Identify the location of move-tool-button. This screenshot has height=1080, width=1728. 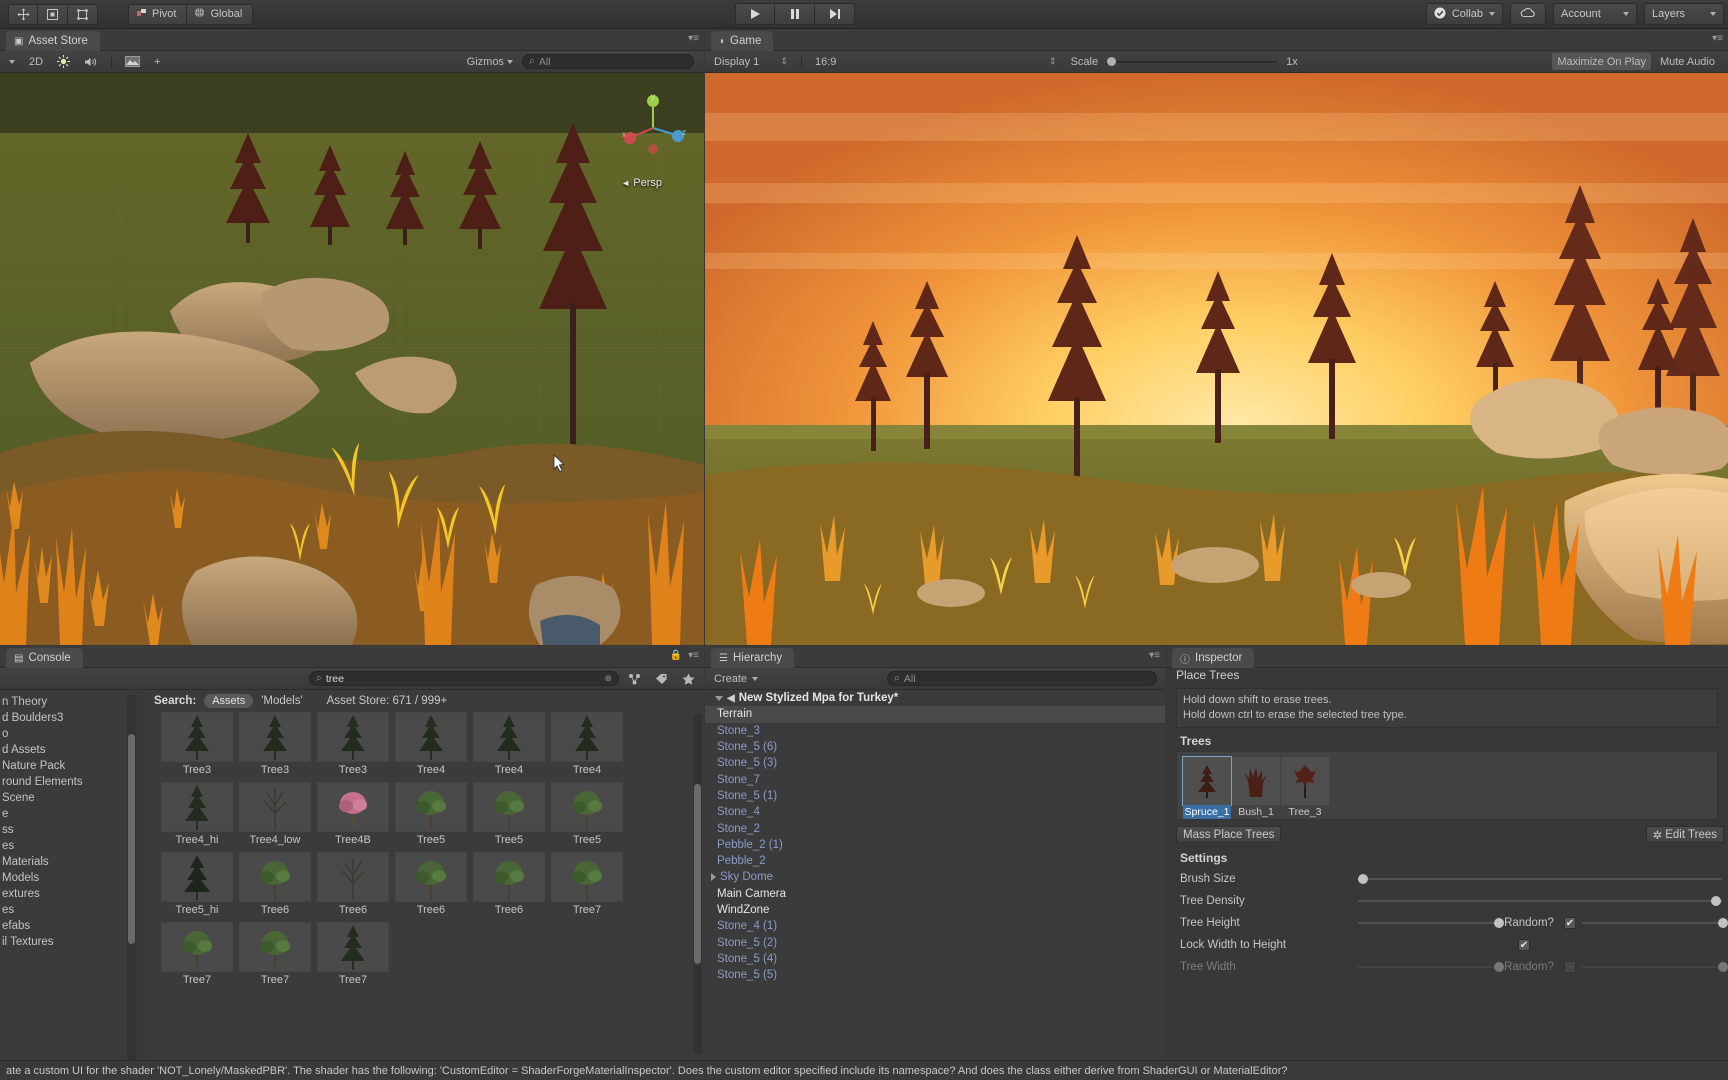
(23, 14).